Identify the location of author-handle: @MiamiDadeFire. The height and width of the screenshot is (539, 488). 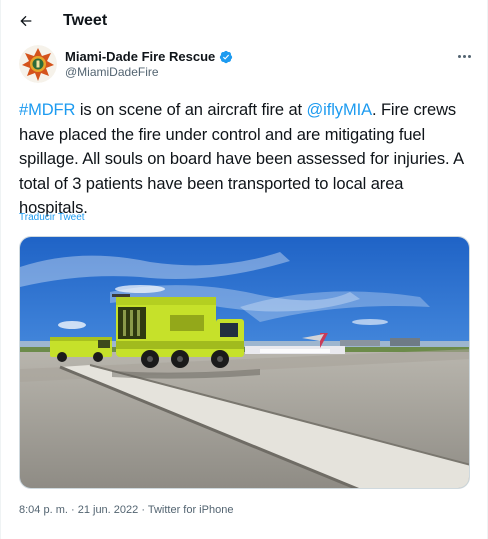
(112, 72).